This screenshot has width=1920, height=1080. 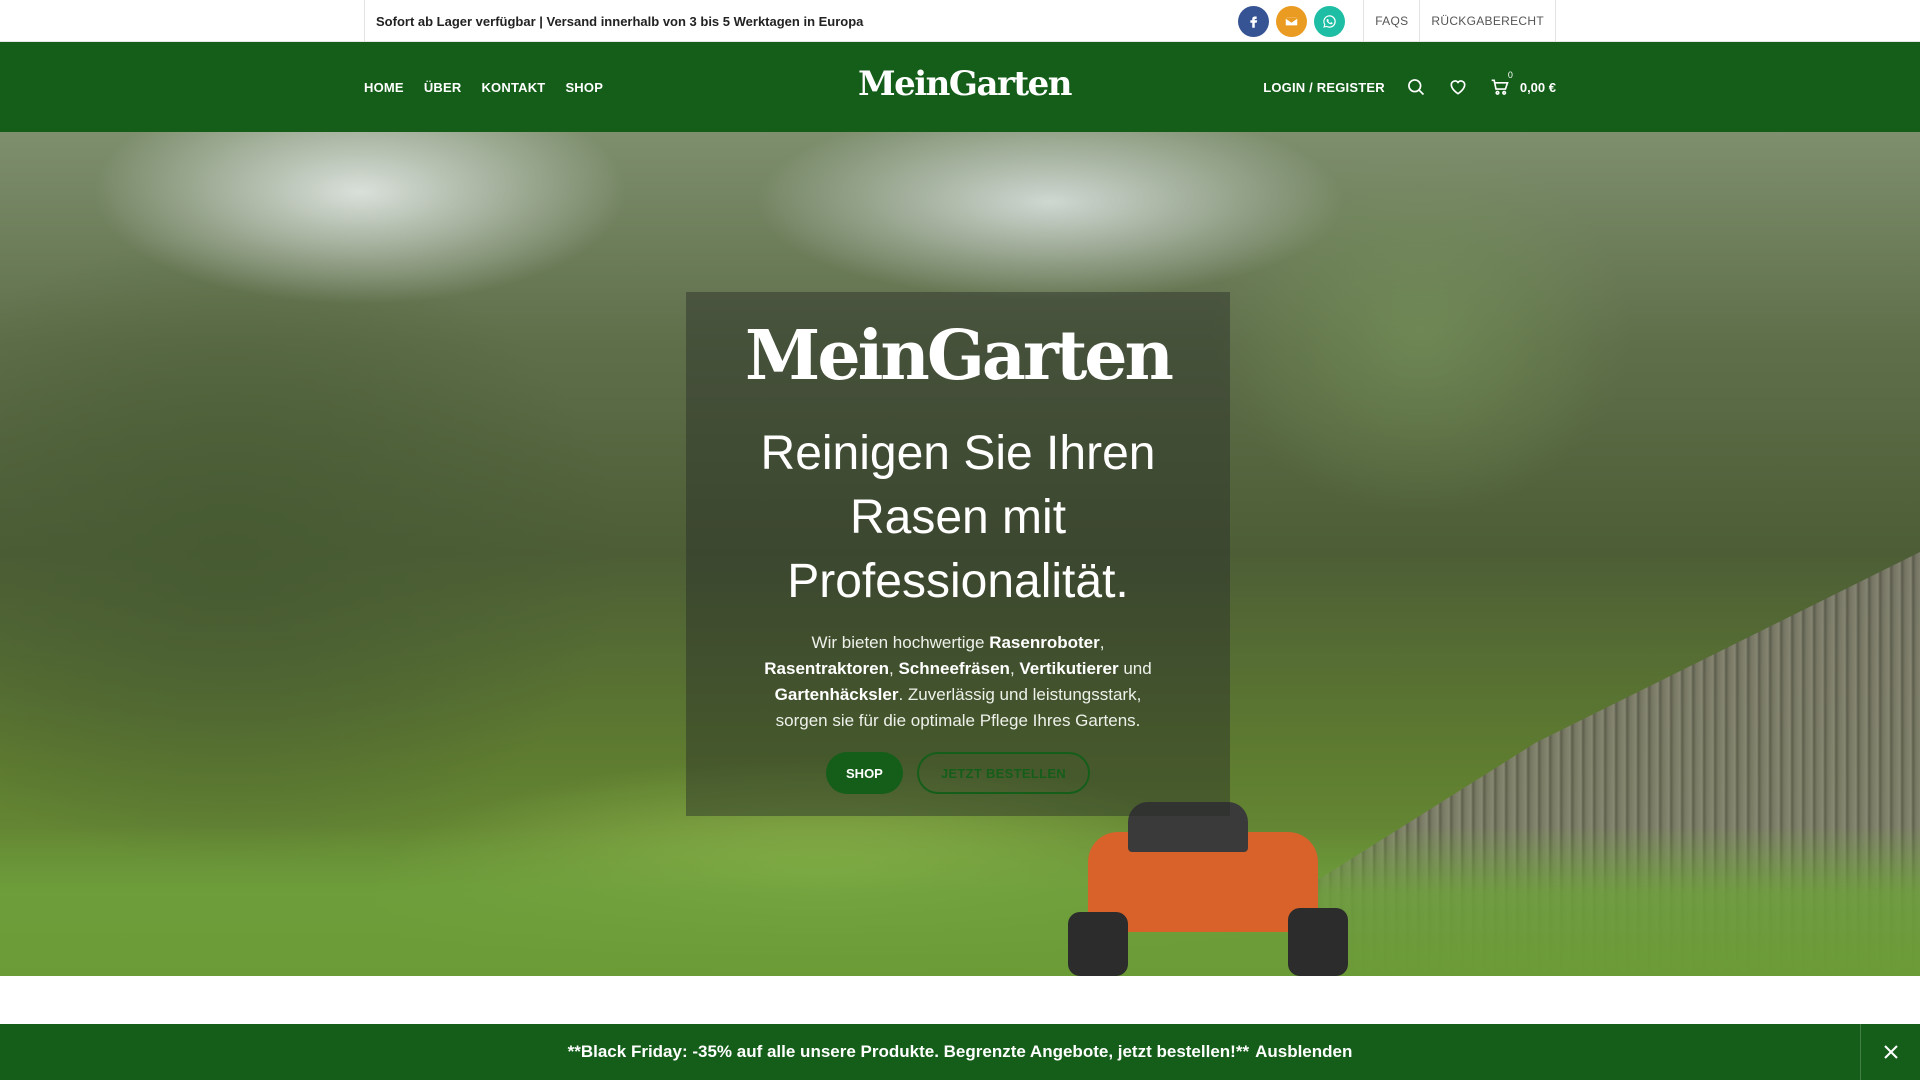 I want to click on desc-product-vertikutierer: Vertikutierer, so click(x=1069, y=668).